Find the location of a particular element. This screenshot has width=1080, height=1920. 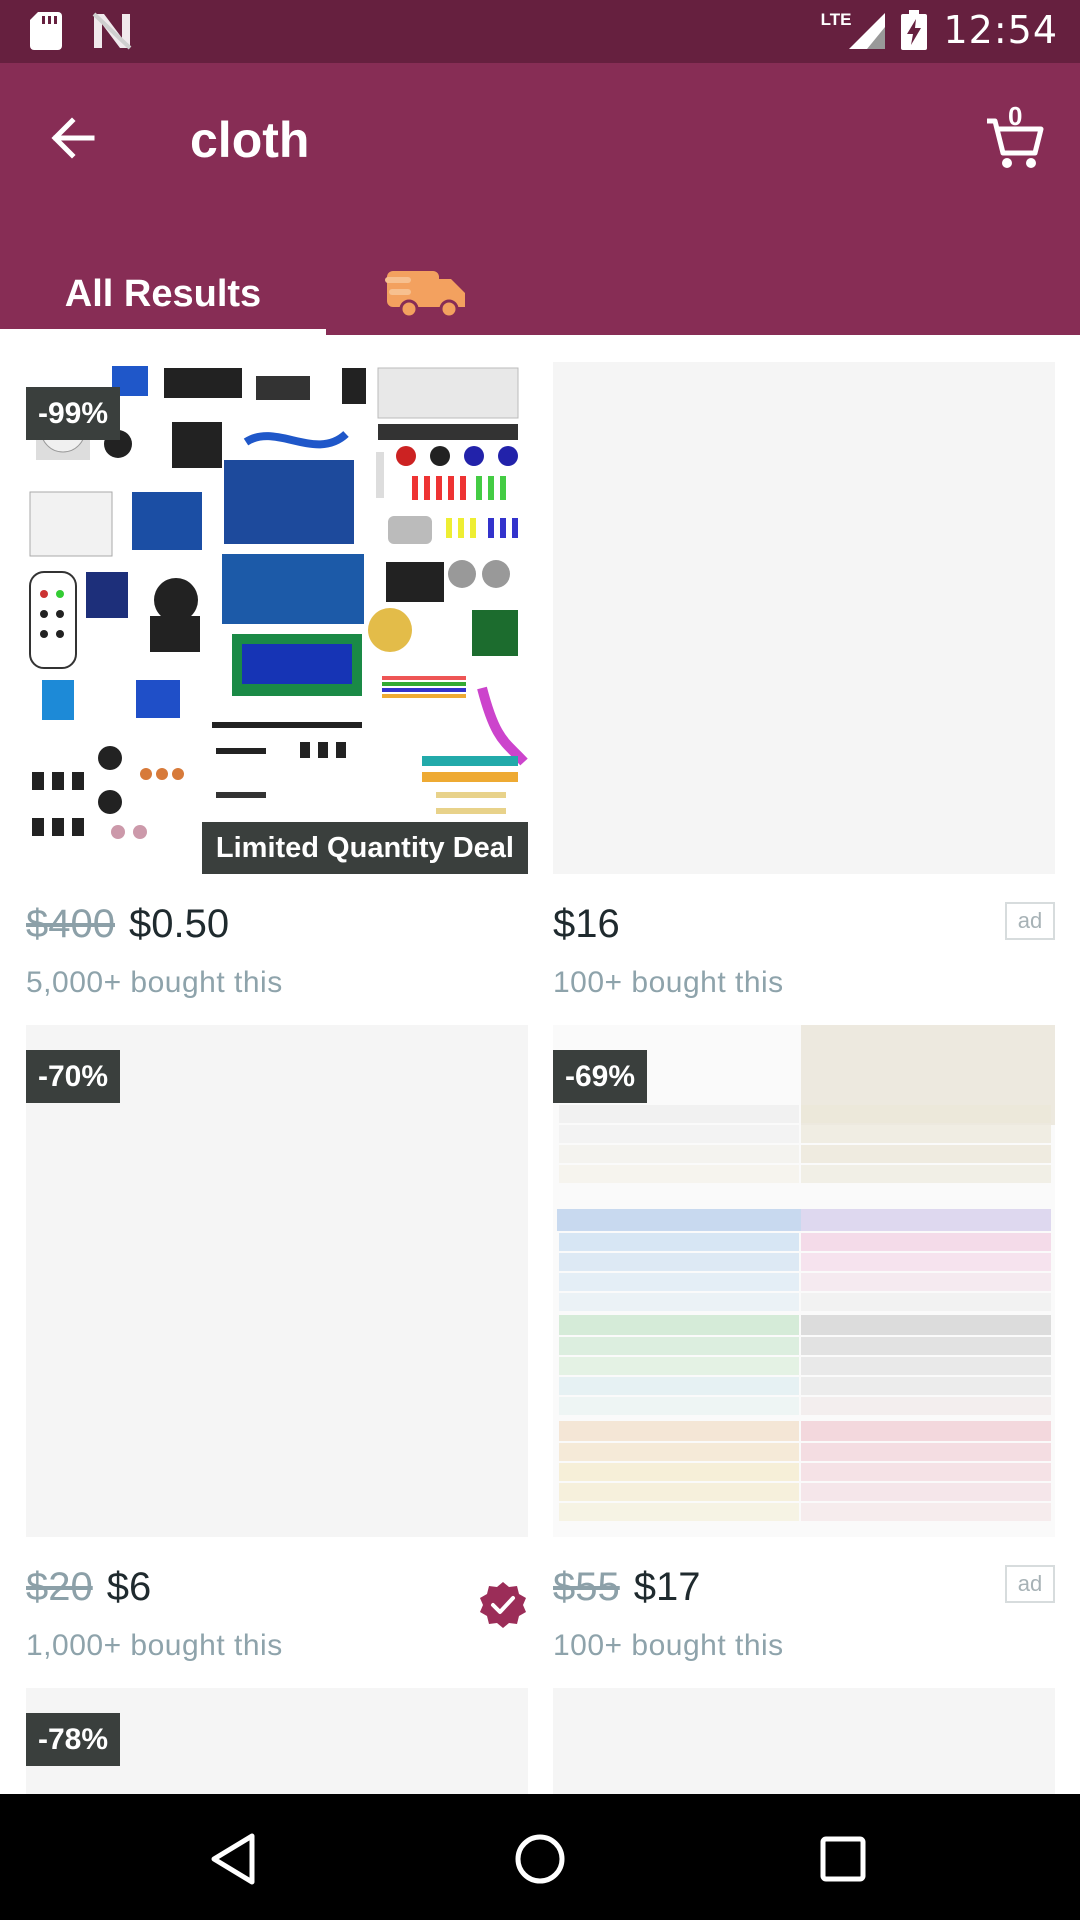

nav-back-button is located at coordinates (235, 1859).